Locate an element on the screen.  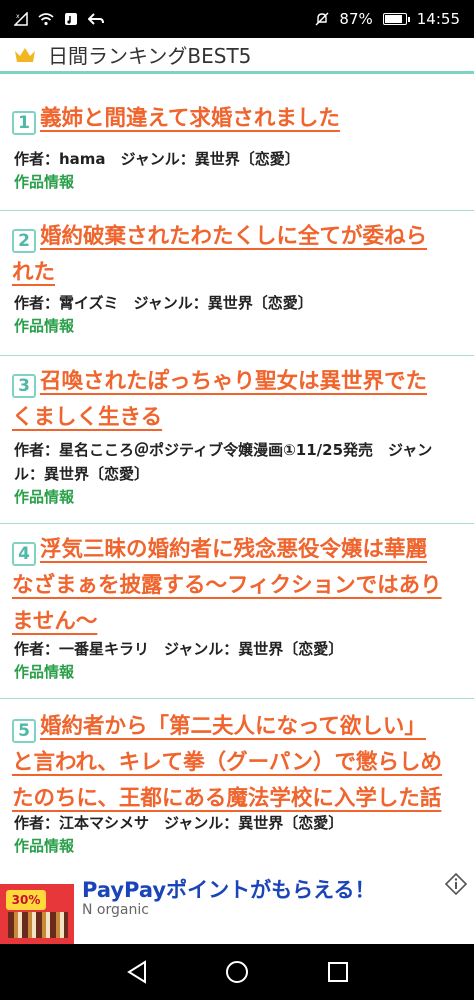
ad-info-icon is located at coordinates (456, 884).